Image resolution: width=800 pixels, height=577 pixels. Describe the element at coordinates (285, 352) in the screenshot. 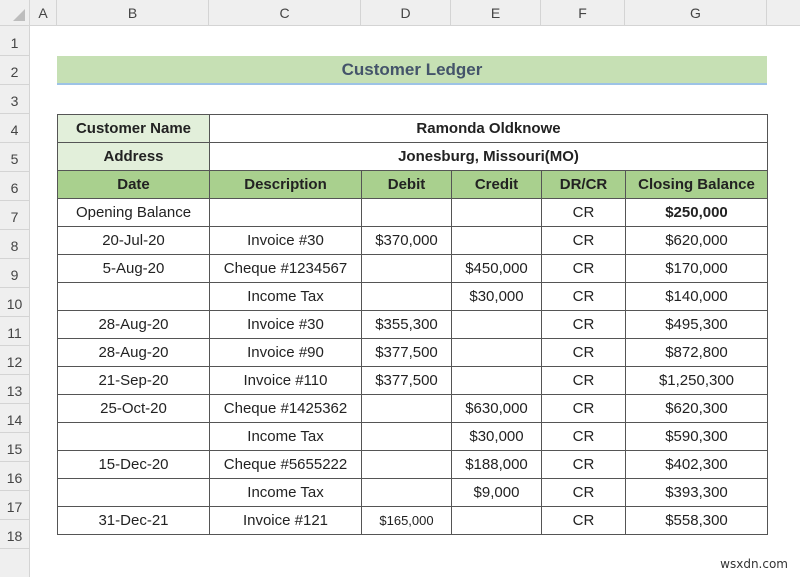

I see `entry-description: Invoice #90` at that location.